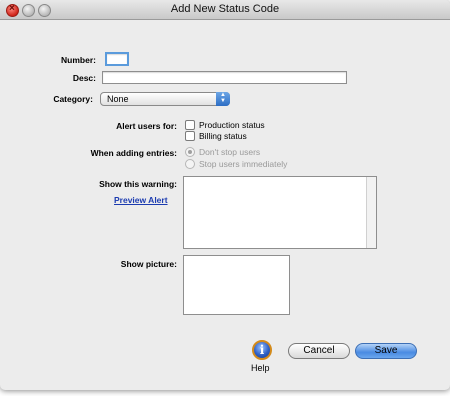  I want to click on stop-users-immediately-label: Stop users immediately, so click(243, 164).